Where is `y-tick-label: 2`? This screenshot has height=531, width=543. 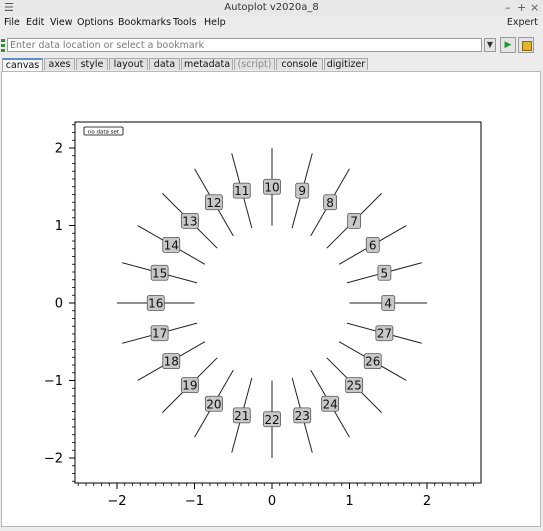
y-tick-label: 2 is located at coordinates (59, 149).